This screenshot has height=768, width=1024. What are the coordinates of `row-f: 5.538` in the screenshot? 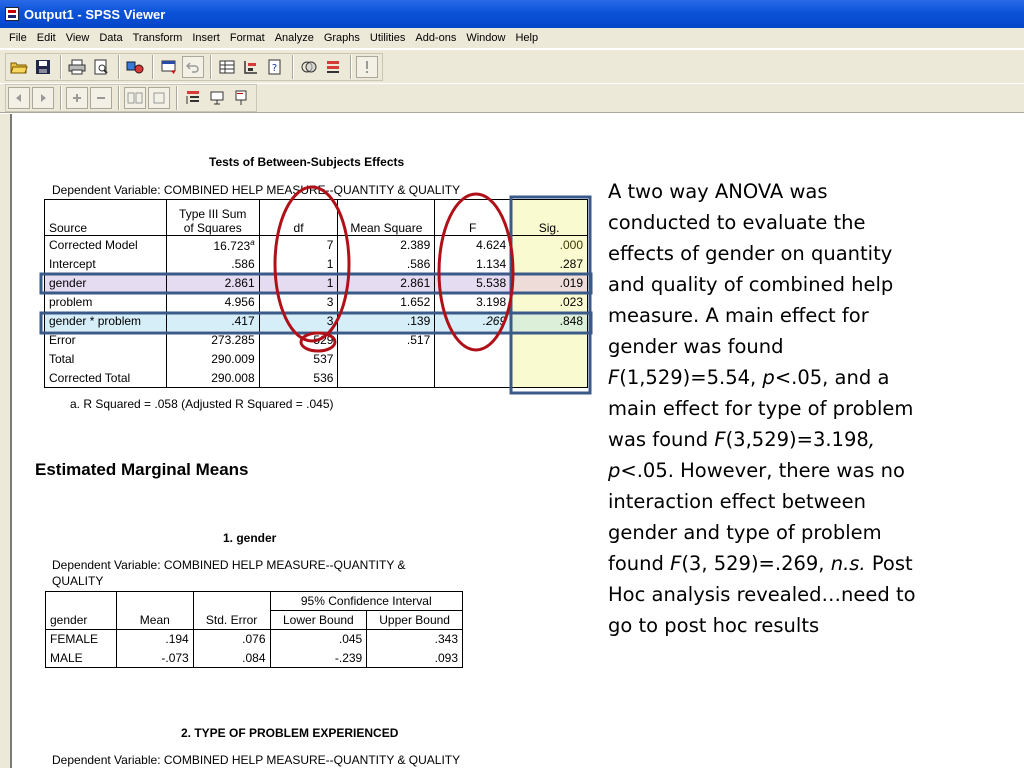 It's located at (473, 283).